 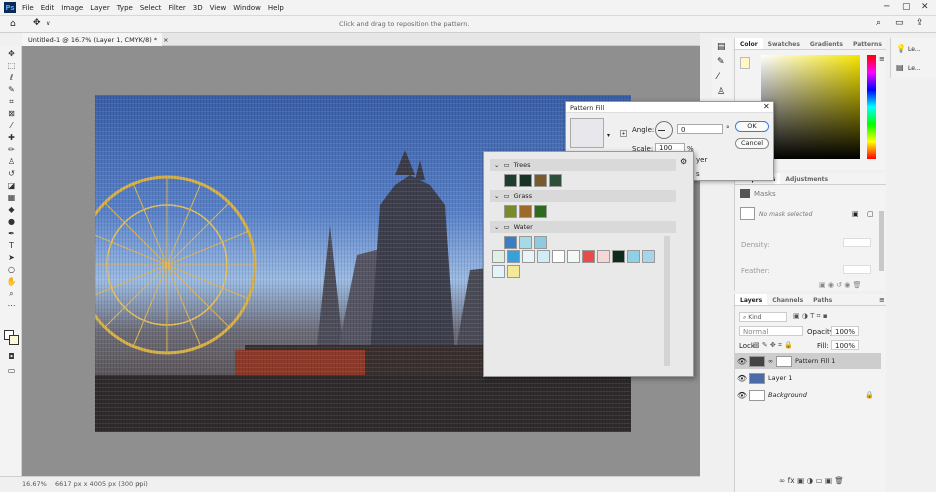 What do you see at coordinates (752, 143) in the screenshot?
I see `cancel-button: Cancel` at bounding box center [752, 143].